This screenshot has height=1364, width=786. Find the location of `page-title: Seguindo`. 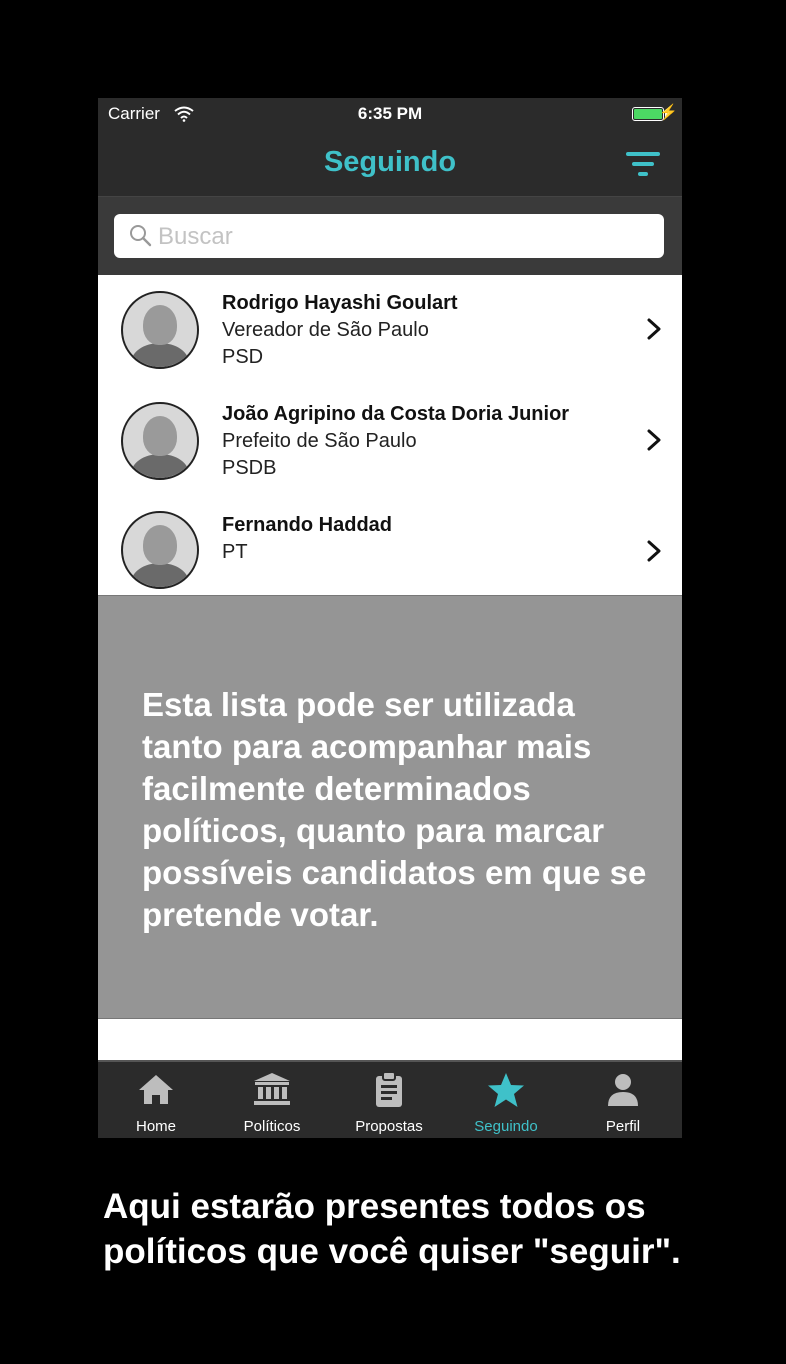

page-title: Seguindo is located at coordinates (390, 162).